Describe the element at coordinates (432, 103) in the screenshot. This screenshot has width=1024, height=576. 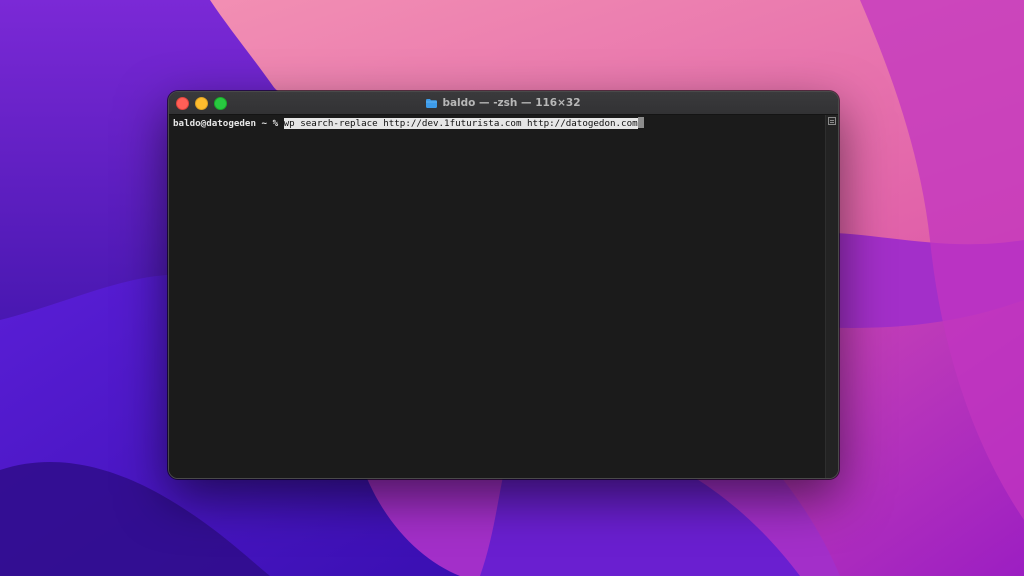
I see `folder-icon` at that location.